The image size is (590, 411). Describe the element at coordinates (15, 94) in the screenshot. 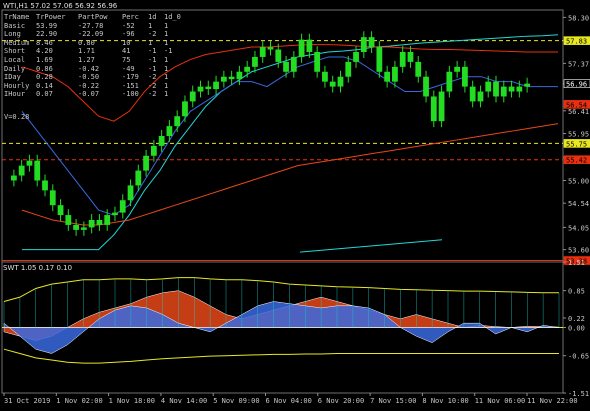

I see `table-cell: IHour` at that location.